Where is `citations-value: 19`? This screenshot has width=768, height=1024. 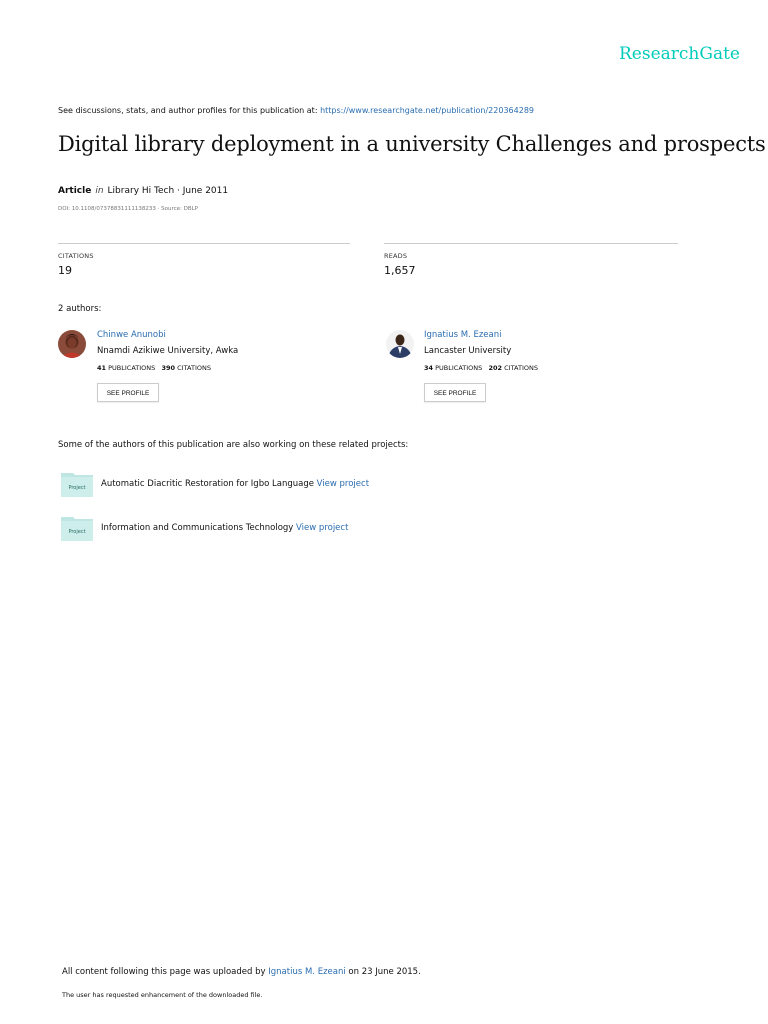
citations-value: 19 is located at coordinates (65, 270).